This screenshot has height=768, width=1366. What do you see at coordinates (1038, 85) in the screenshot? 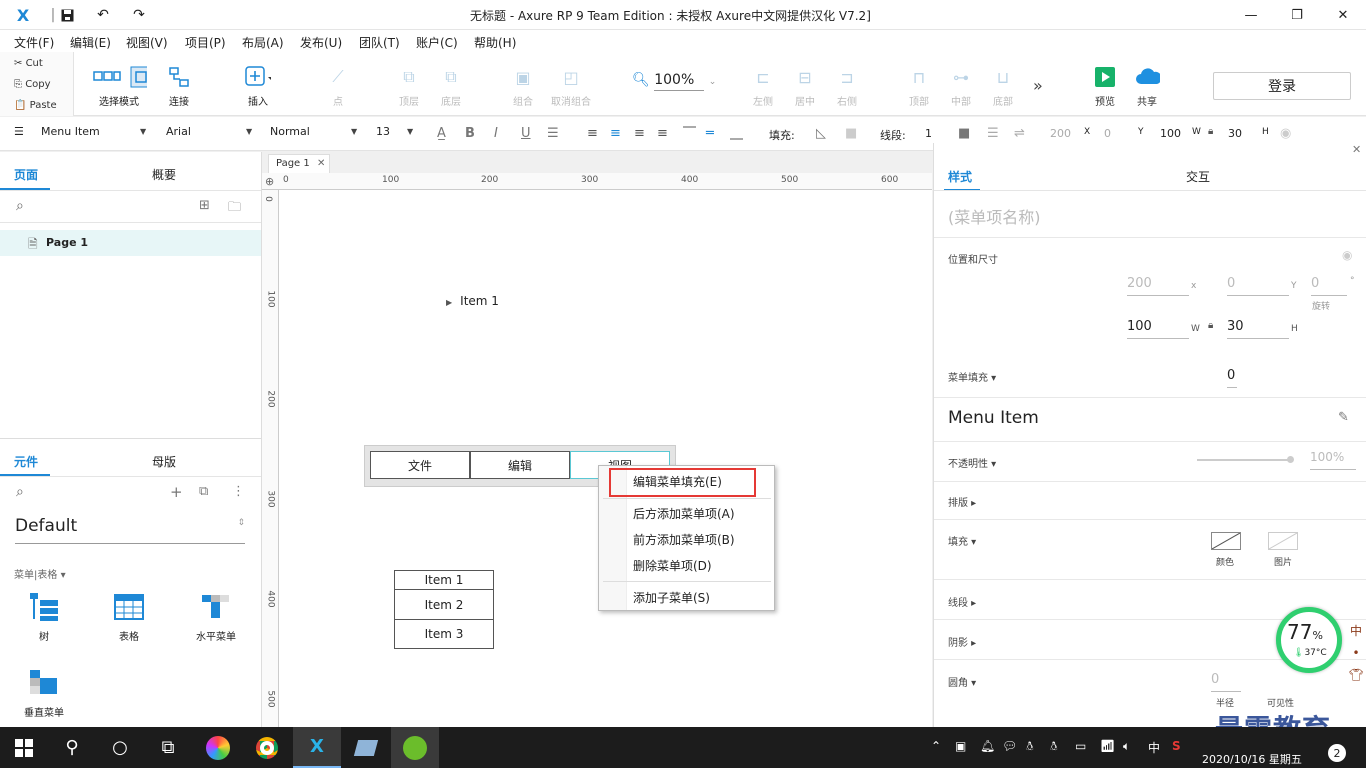
I see `more-tools-icon: »` at bounding box center [1038, 85].